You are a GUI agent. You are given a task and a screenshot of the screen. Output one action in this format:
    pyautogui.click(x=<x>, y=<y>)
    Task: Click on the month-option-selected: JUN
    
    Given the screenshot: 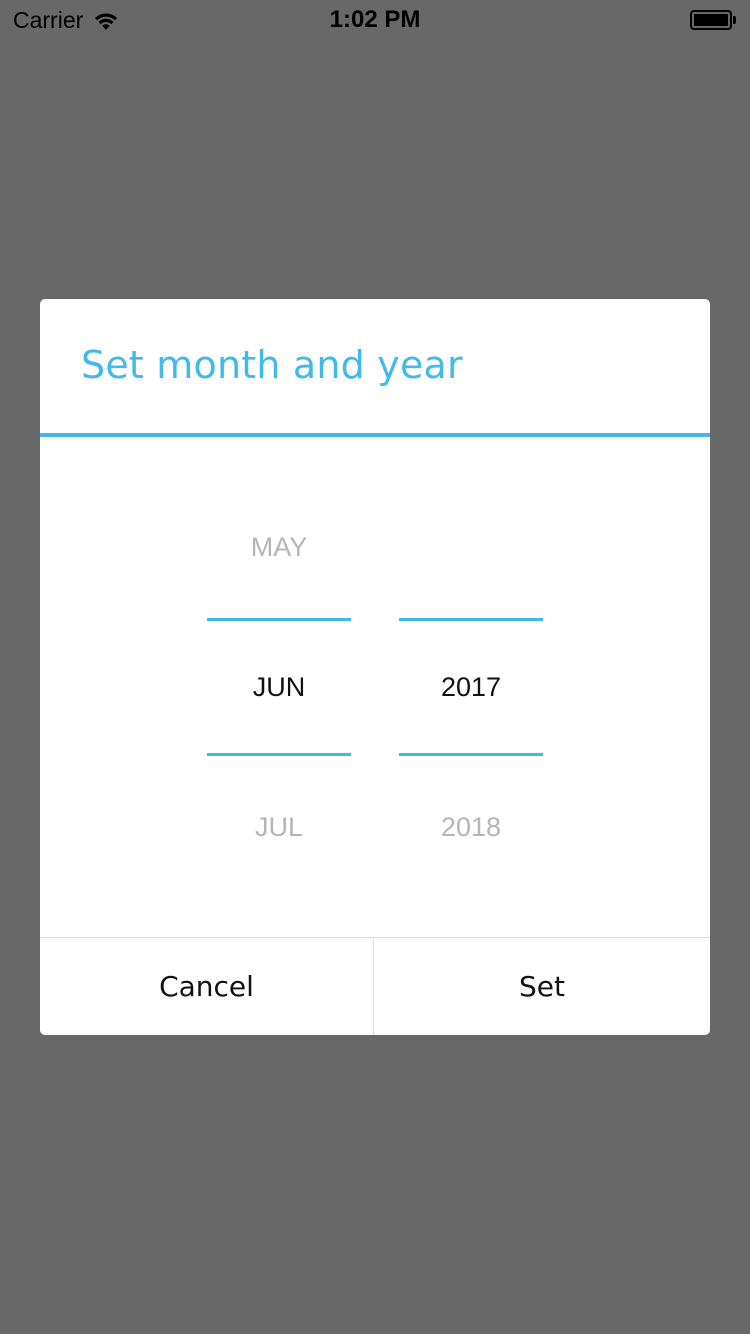 What is the action you would take?
    pyautogui.click(x=279, y=687)
    